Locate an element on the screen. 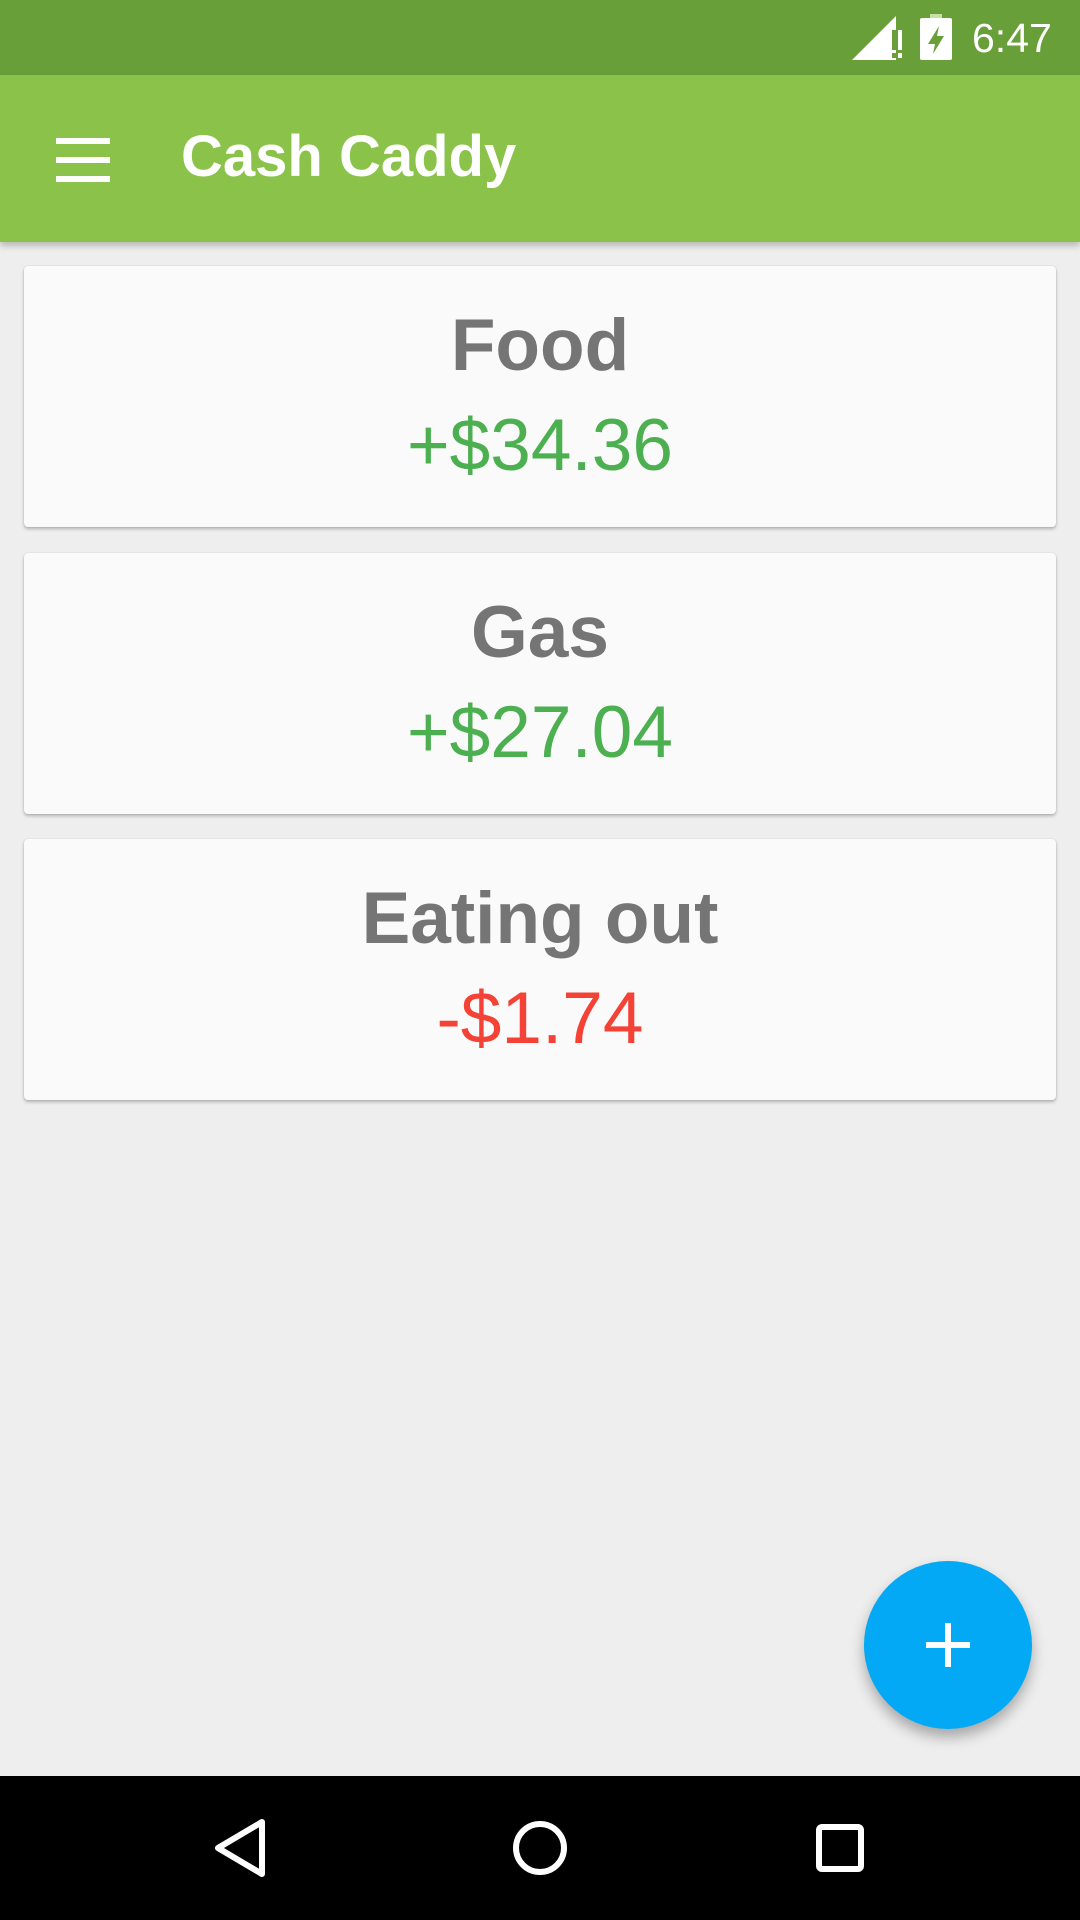 The image size is (1080, 1920). category-card-eating-out: Eating out -$1.74 is located at coordinates (540, 969).